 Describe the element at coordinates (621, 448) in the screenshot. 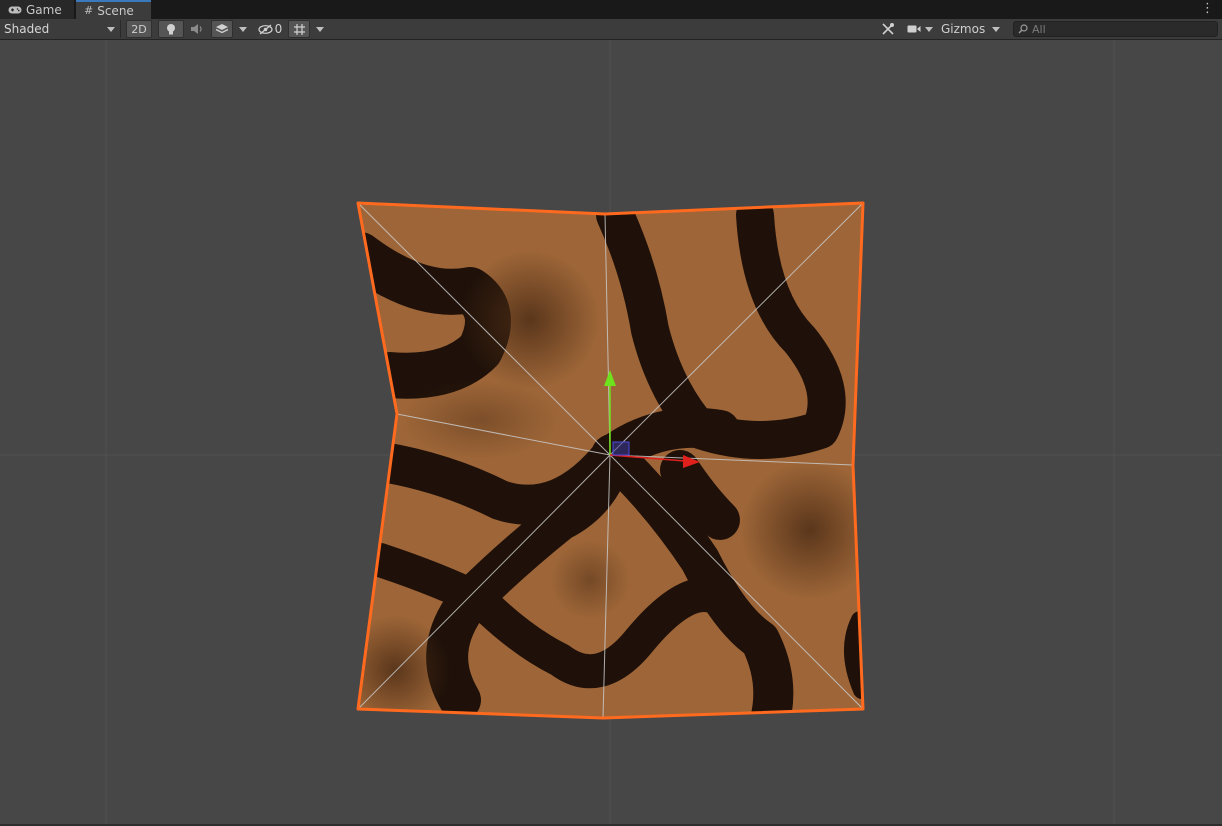

I see `gizmo-xy-plane-handle` at that location.